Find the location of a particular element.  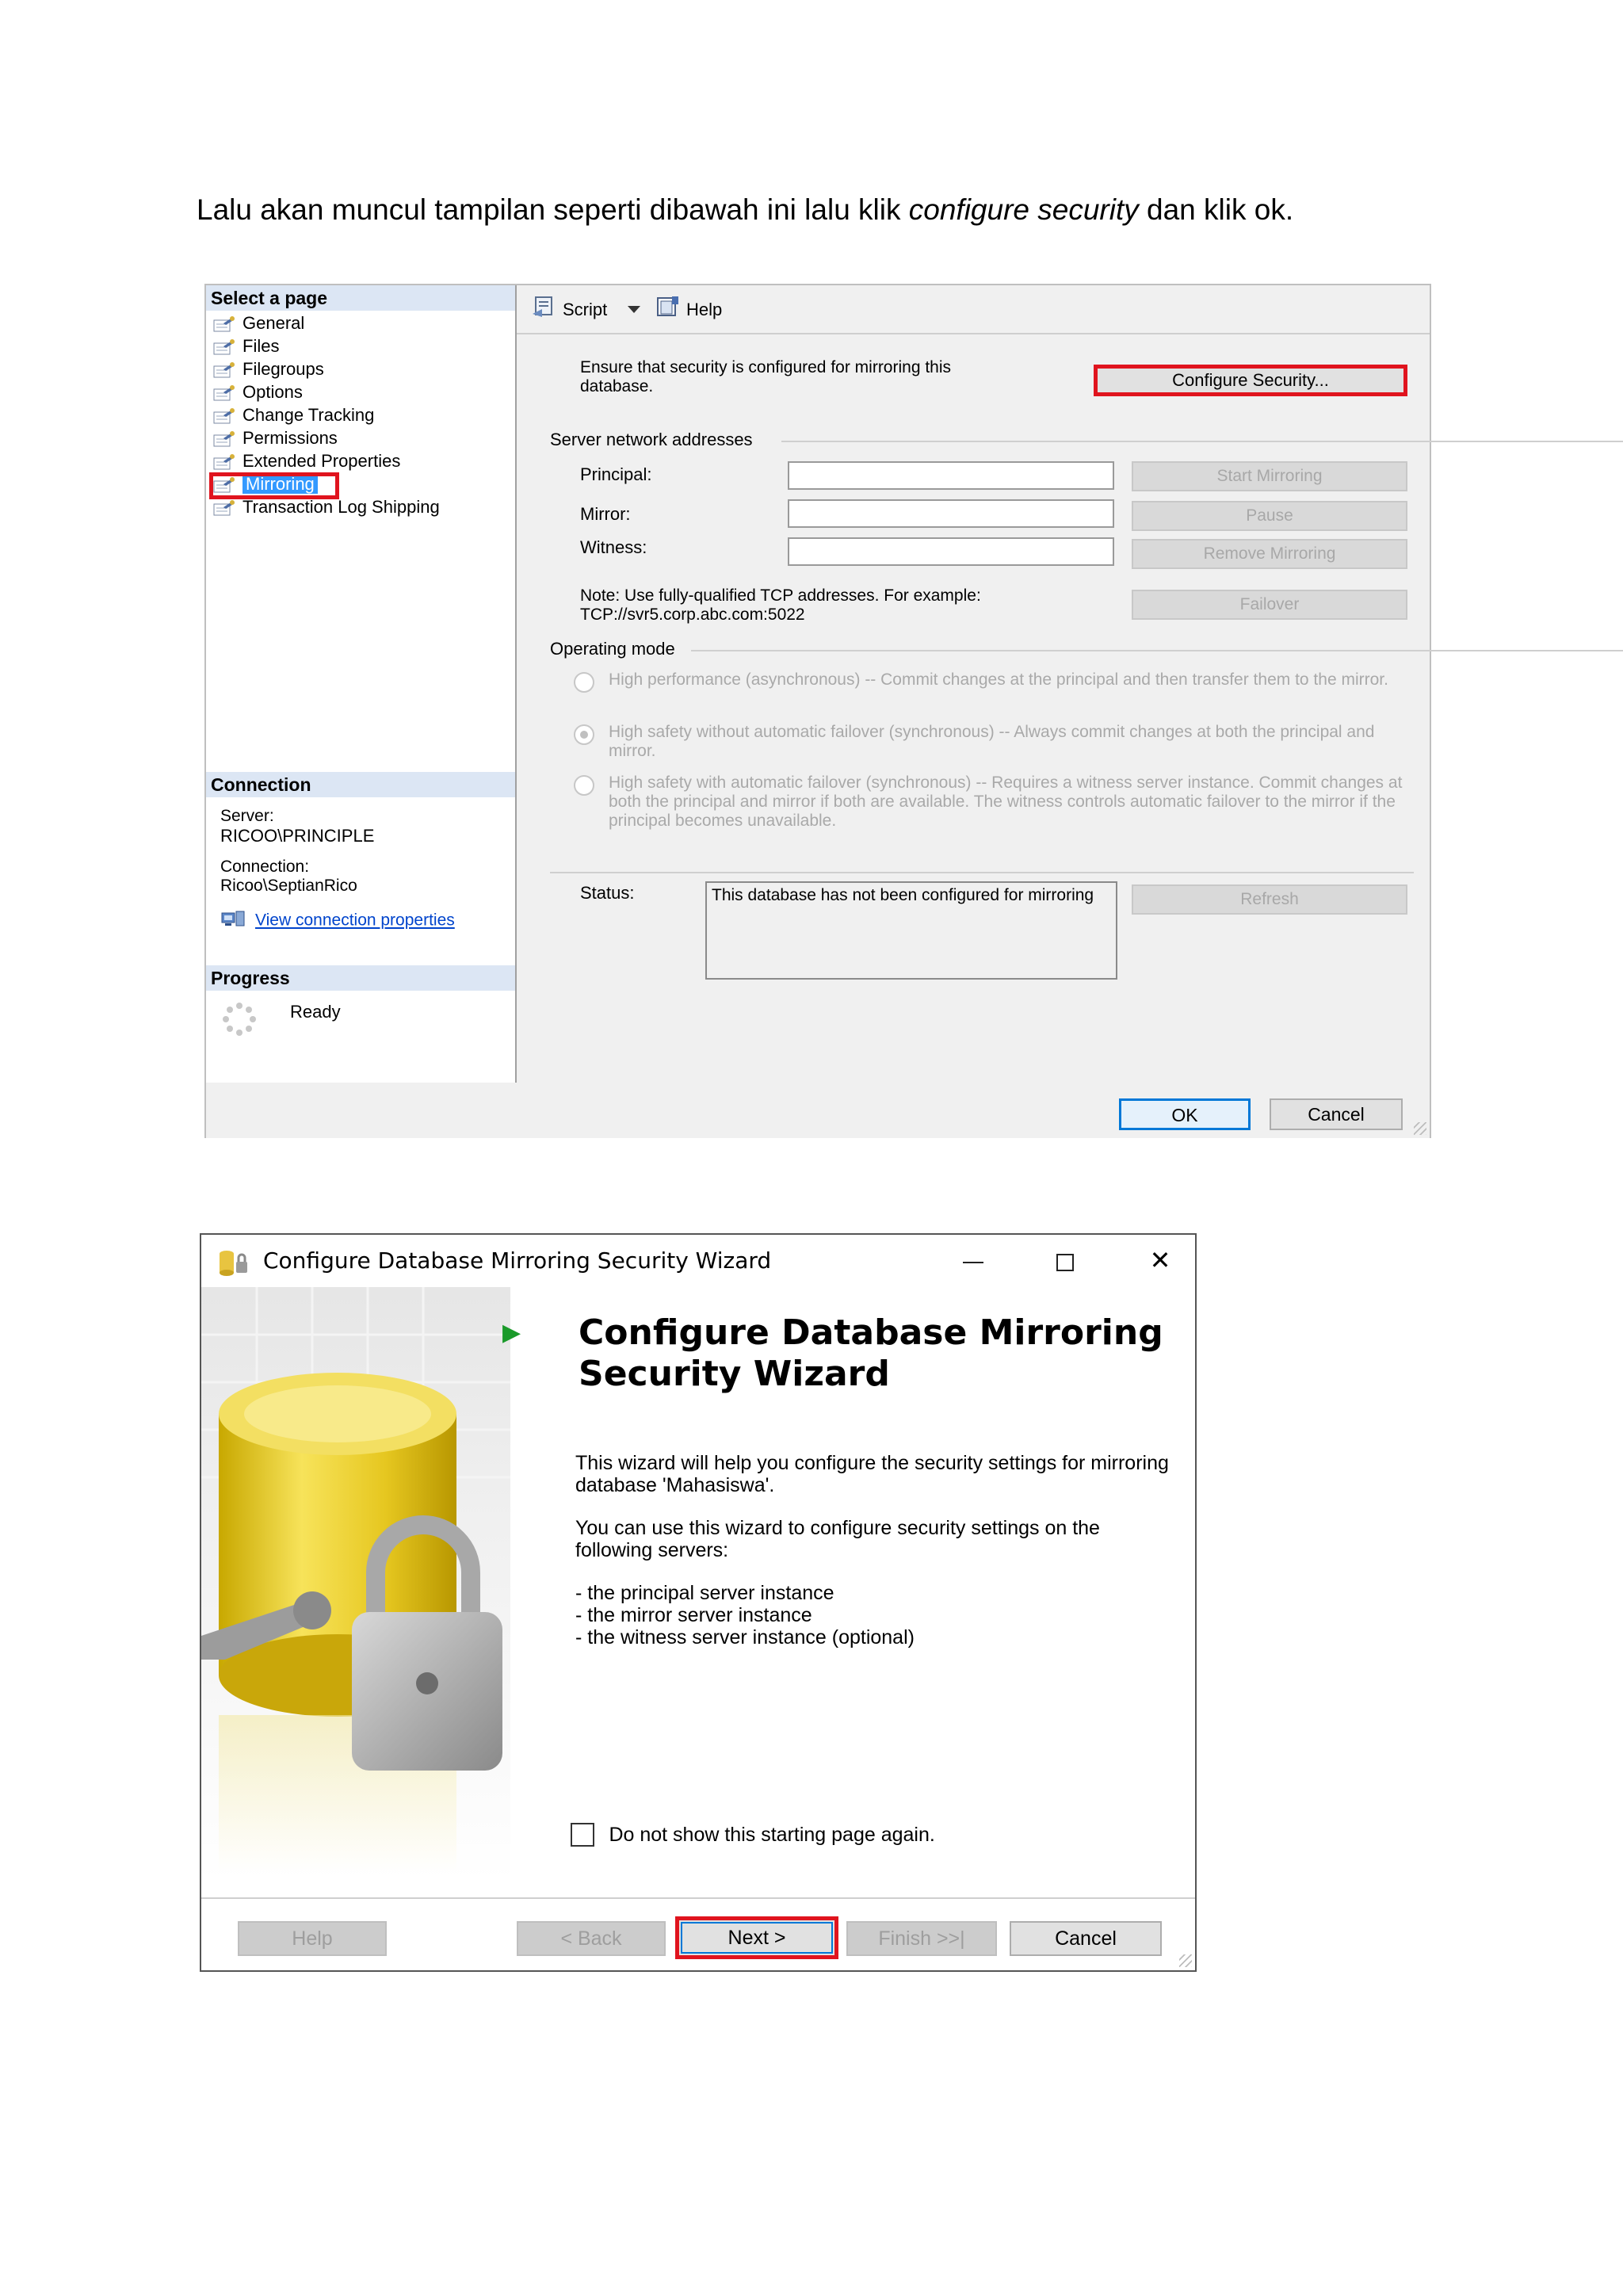

principal-address-input is located at coordinates (951, 475).